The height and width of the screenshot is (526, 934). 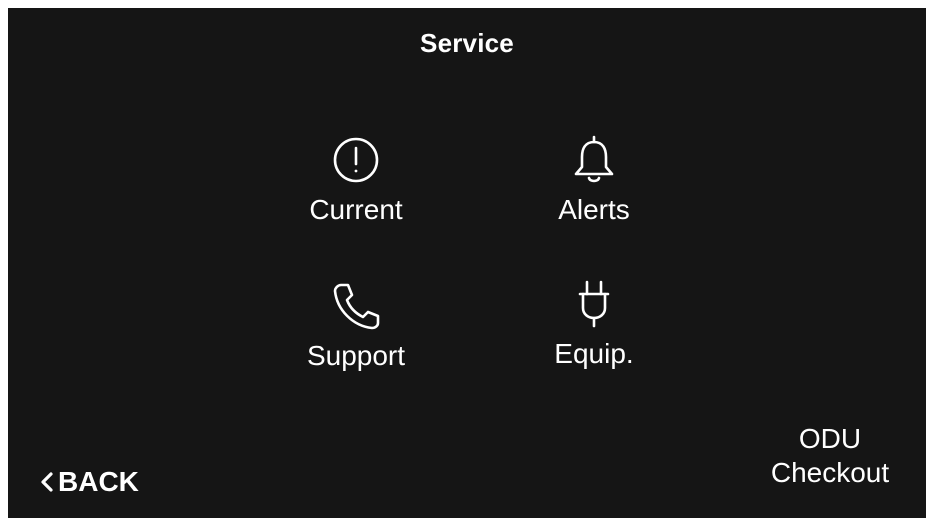 What do you see at coordinates (830, 438) in the screenshot?
I see `odu-label-line1: ODU` at bounding box center [830, 438].